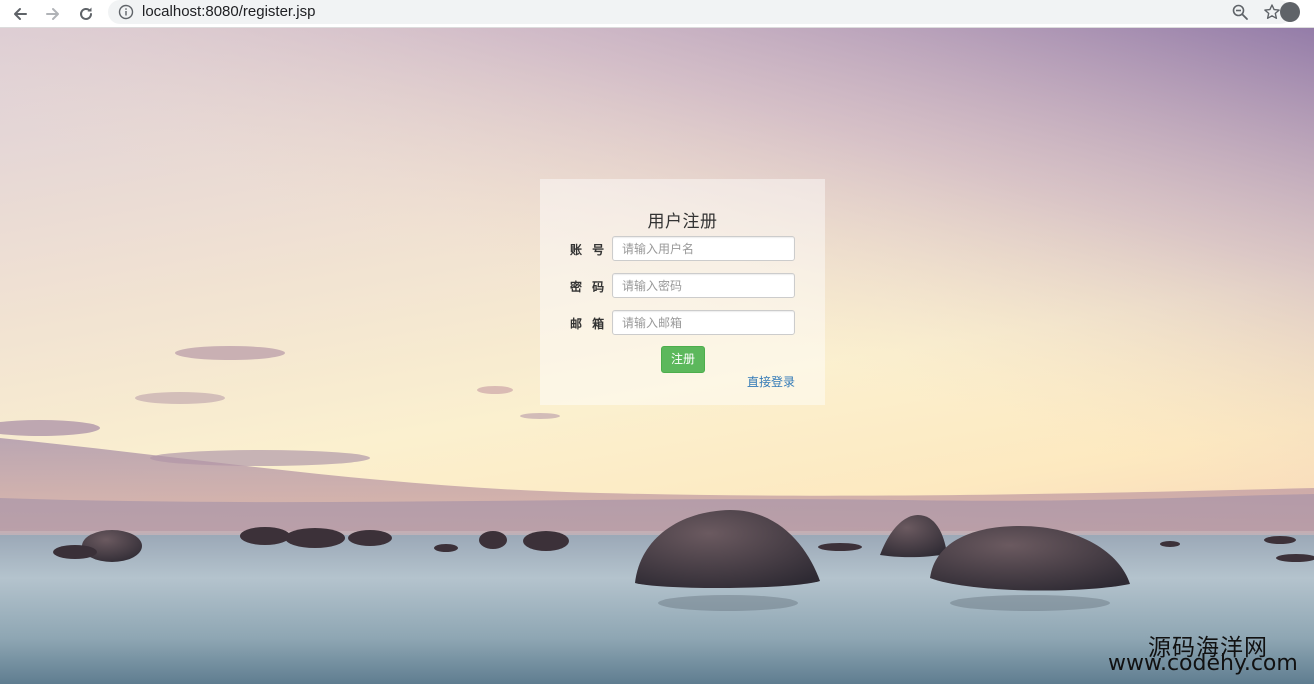 Image resolution: width=1314 pixels, height=684 pixels. What do you see at coordinates (589, 250) in the screenshot?
I see `username-label: 账 号` at bounding box center [589, 250].